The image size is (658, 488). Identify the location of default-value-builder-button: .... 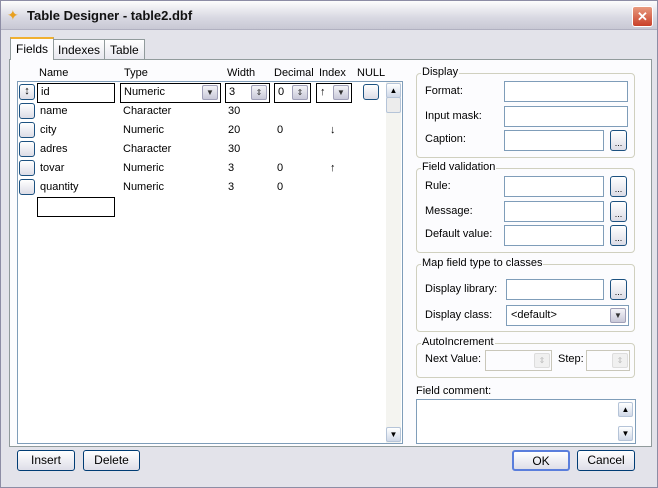
(618, 235).